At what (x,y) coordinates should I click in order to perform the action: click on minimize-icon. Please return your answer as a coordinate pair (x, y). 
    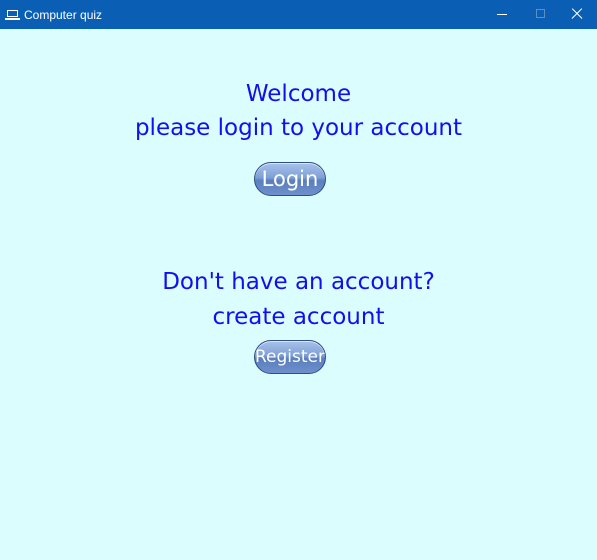
    Looking at the image, I should click on (502, 14).